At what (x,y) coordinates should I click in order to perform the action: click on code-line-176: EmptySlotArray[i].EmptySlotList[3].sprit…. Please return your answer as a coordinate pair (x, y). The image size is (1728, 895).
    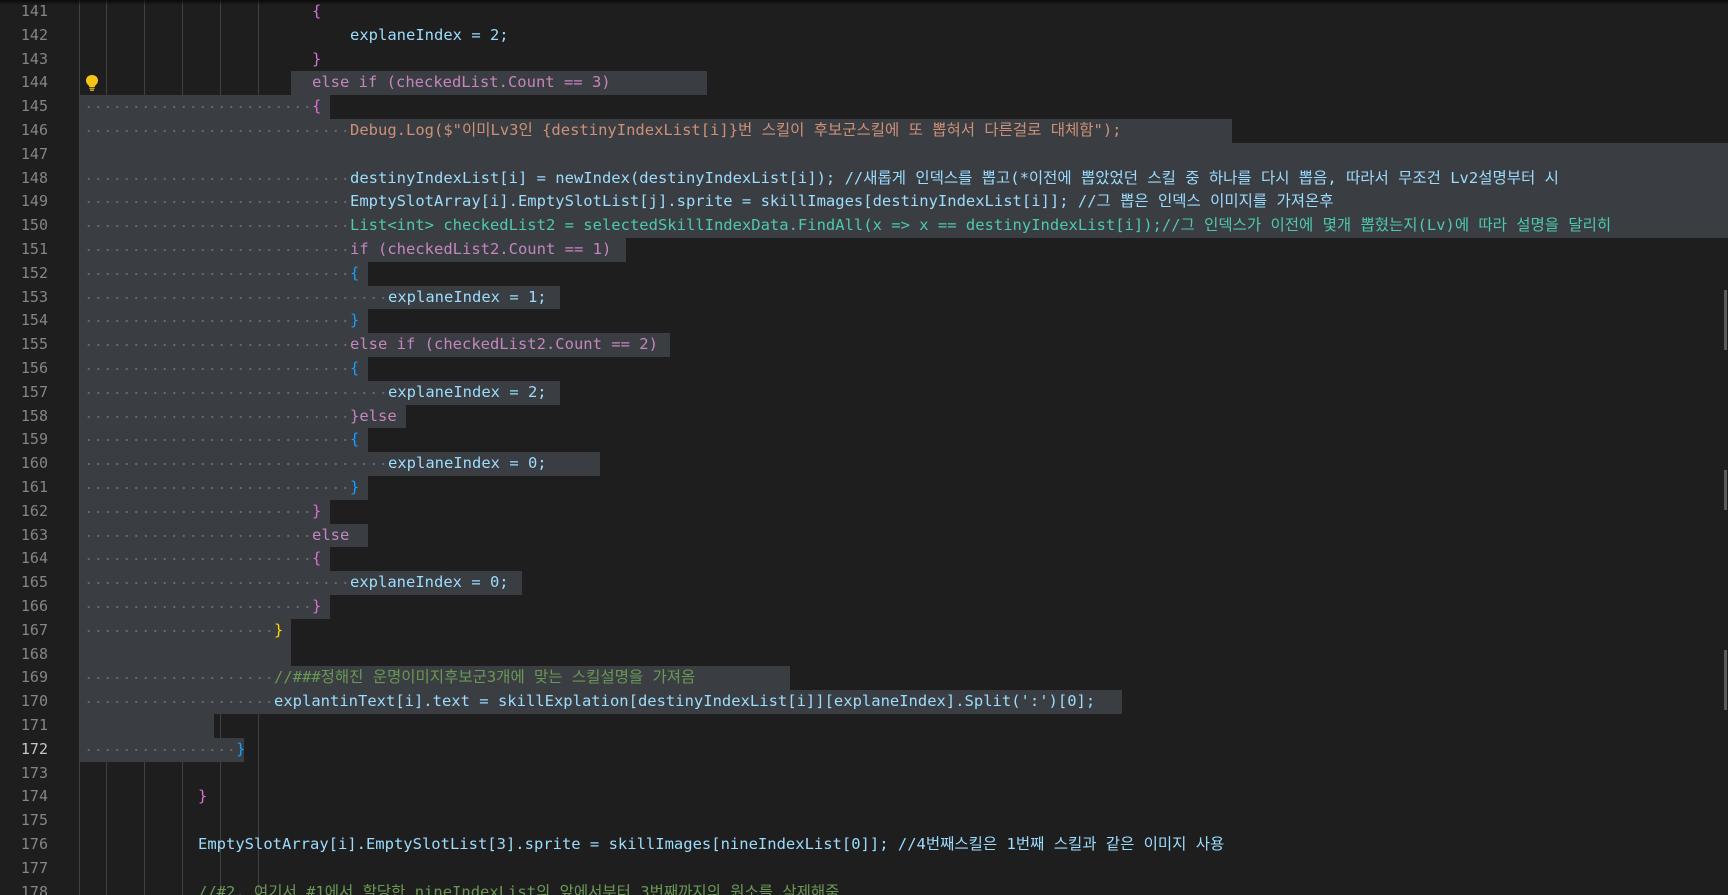
    Looking at the image, I should click on (711, 844).